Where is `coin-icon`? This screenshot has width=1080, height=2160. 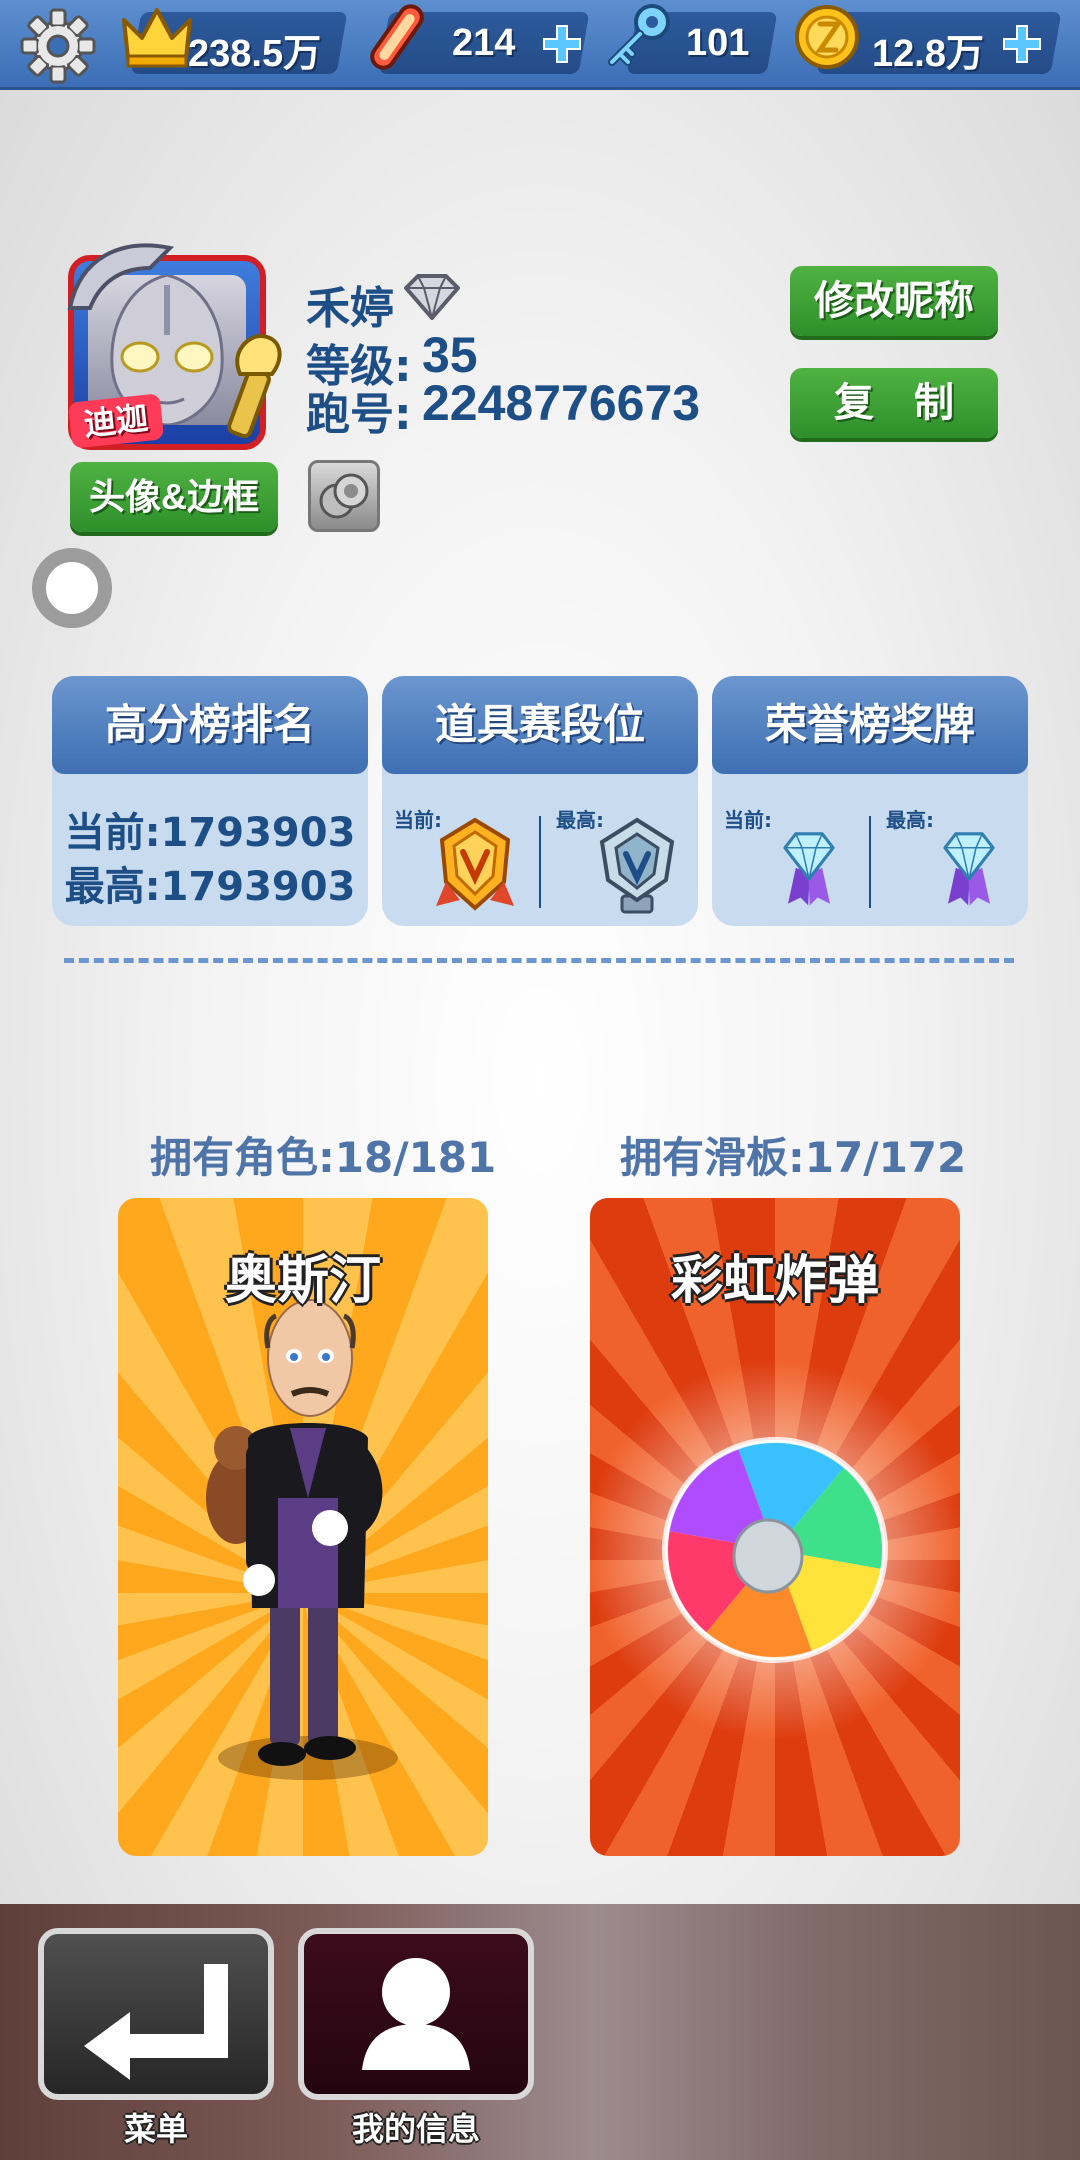
coin-icon is located at coordinates (827, 37).